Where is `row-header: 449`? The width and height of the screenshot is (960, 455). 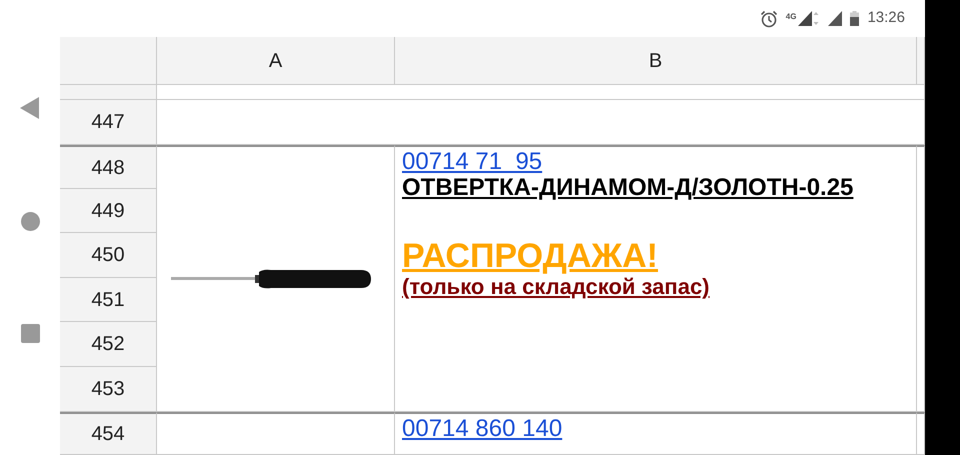 row-header: 449 is located at coordinates (108, 211).